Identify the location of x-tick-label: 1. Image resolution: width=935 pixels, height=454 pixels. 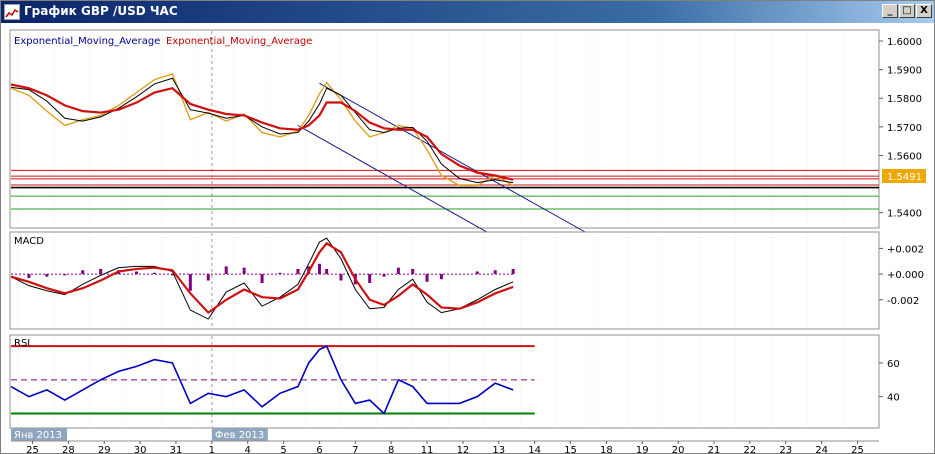
(212, 449).